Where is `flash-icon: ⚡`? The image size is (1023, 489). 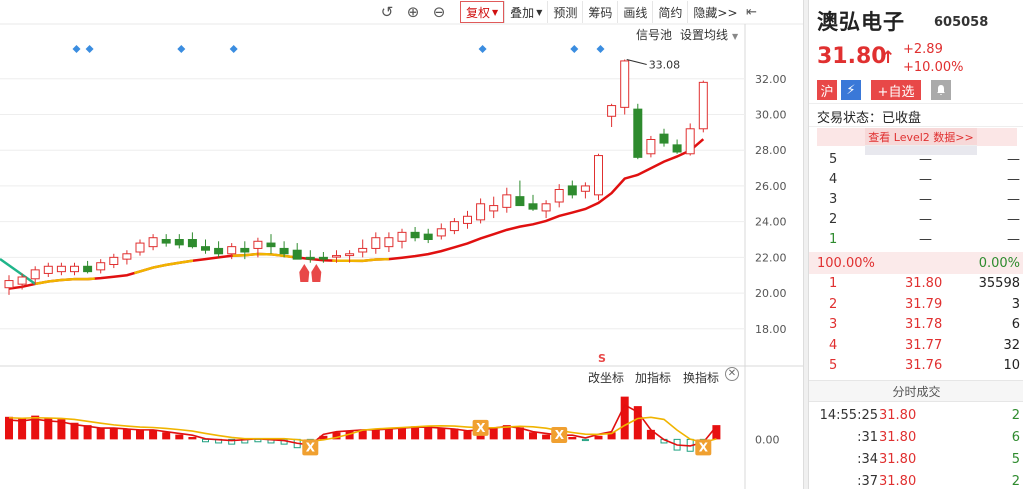
flash-icon: ⚡ is located at coordinates (851, 90).